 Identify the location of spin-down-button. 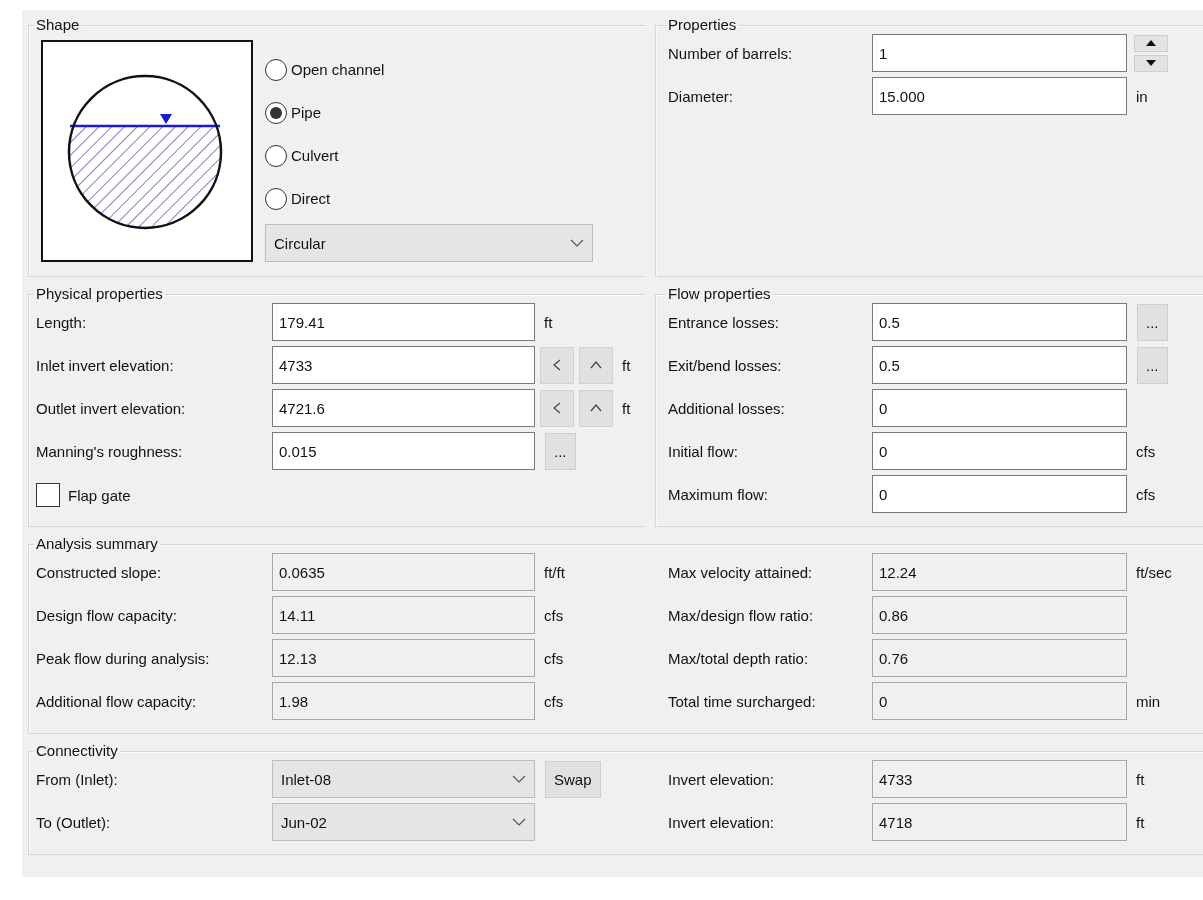
(1151, 63).